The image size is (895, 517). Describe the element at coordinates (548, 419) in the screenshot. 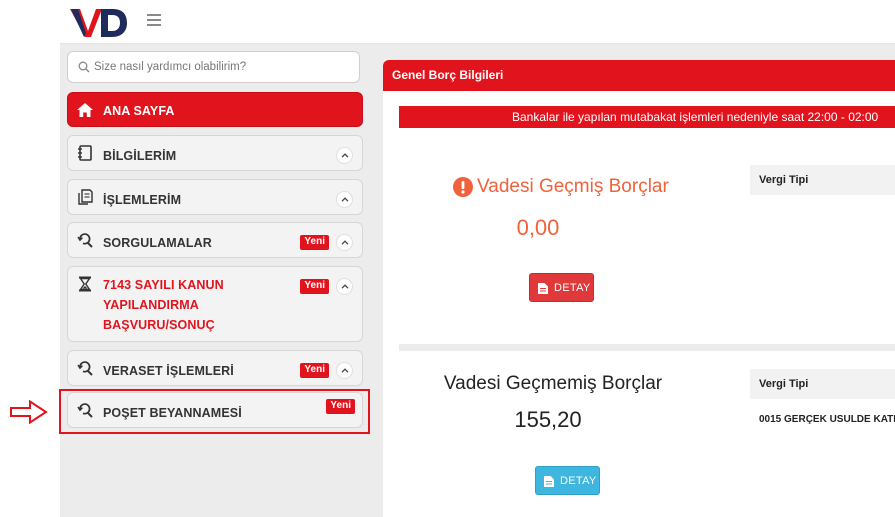

I see `not-due-amount: 155,20` at that location.